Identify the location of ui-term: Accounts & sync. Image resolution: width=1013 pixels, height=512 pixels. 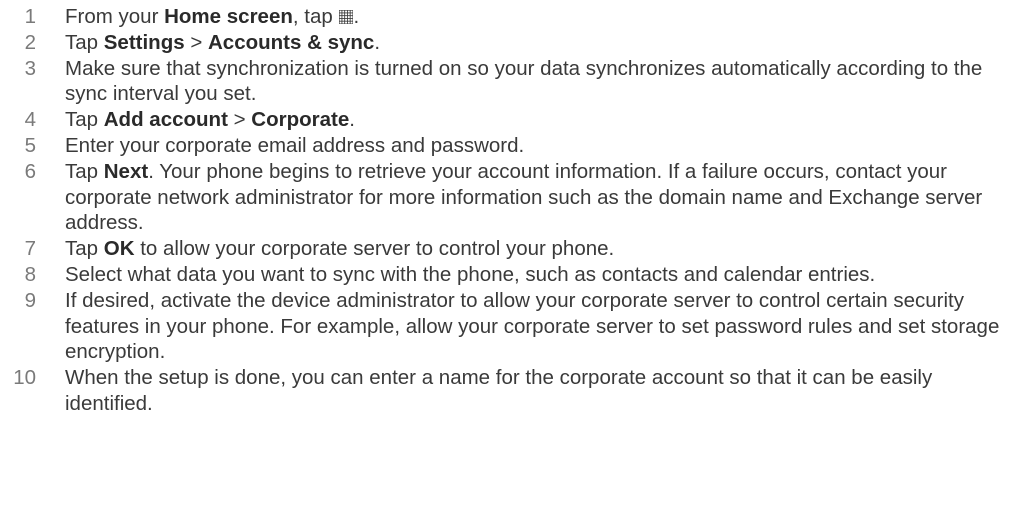
(291, 42).